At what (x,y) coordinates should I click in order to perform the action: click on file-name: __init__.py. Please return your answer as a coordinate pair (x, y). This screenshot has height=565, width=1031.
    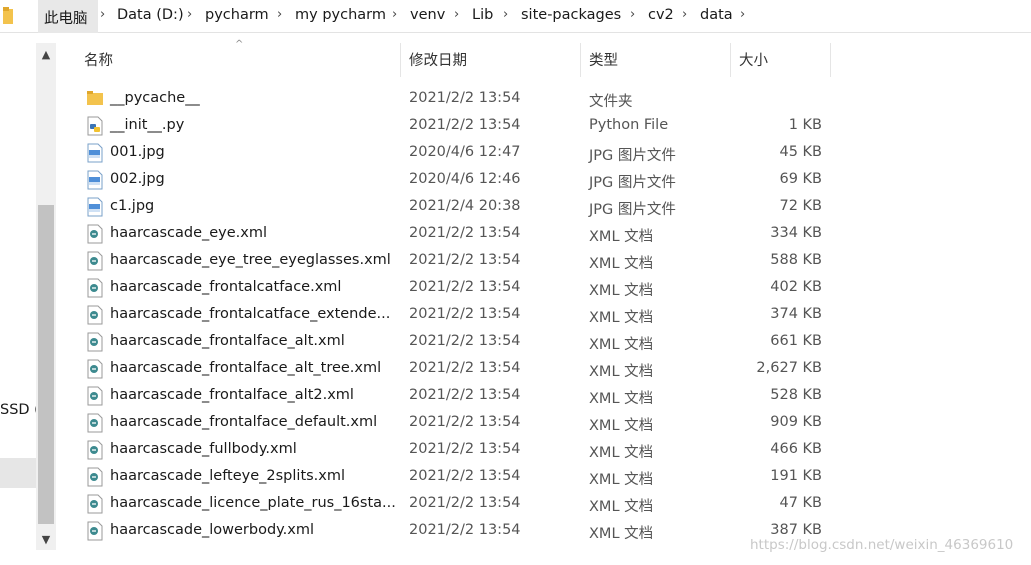
    Looking at the image, I should click on (147, 125).